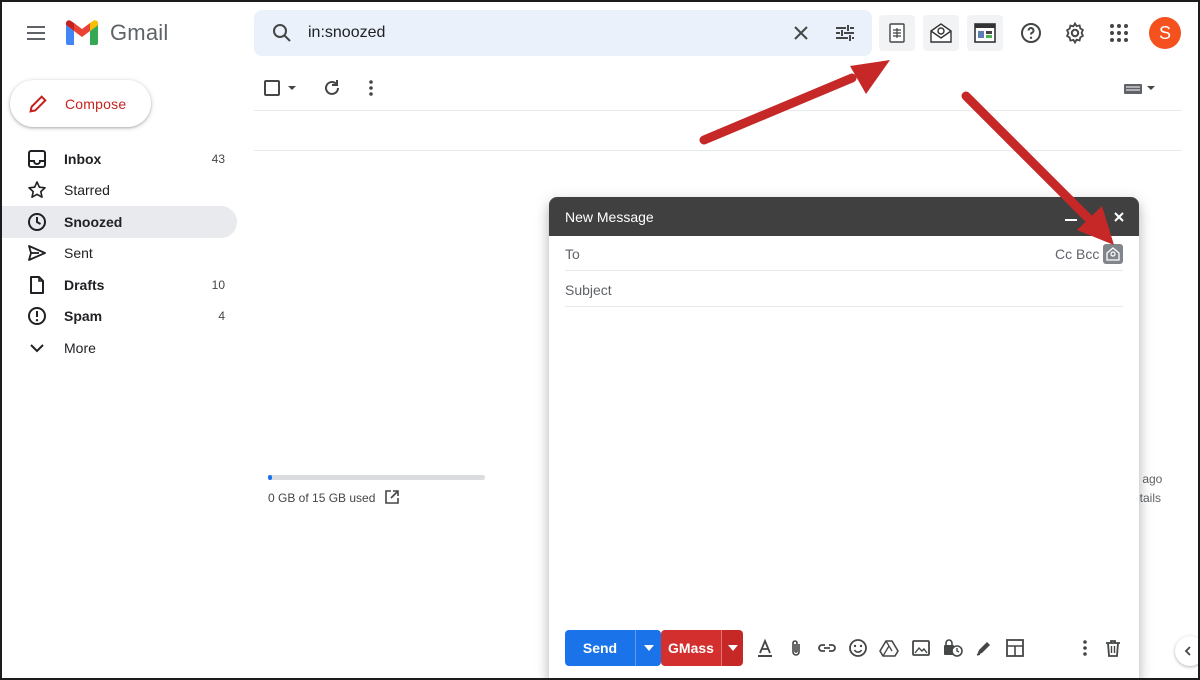 The image size is (1200, 680). I want to click on clear-search-icon, so click(801, 33).